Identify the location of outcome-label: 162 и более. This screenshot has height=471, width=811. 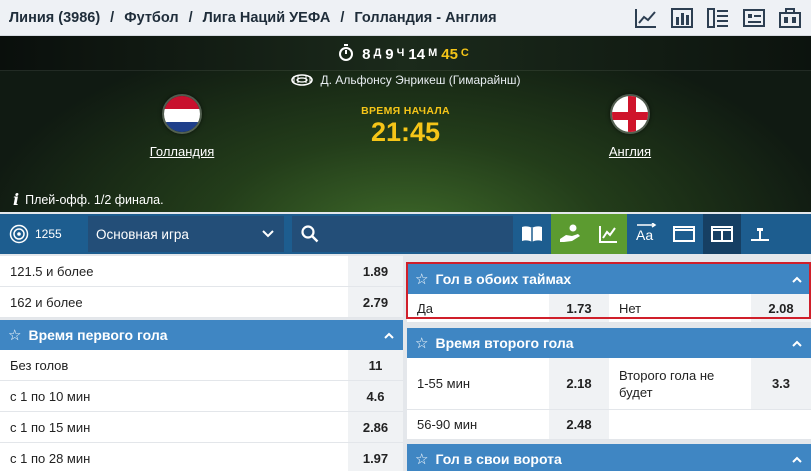
(46, 302).